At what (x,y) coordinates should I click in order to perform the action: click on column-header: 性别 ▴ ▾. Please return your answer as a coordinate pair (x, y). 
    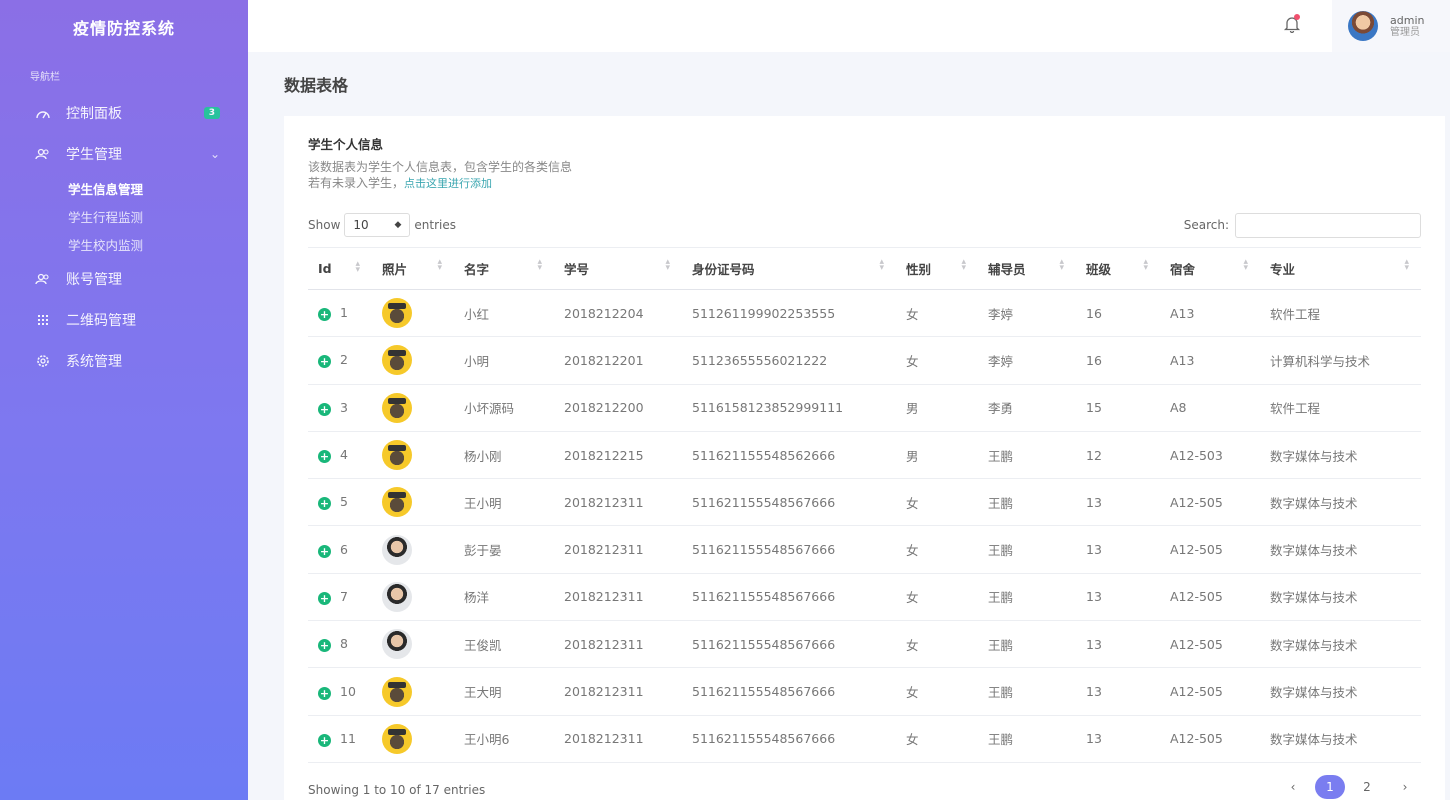
    Looking at the image, I should click on (937, 268).